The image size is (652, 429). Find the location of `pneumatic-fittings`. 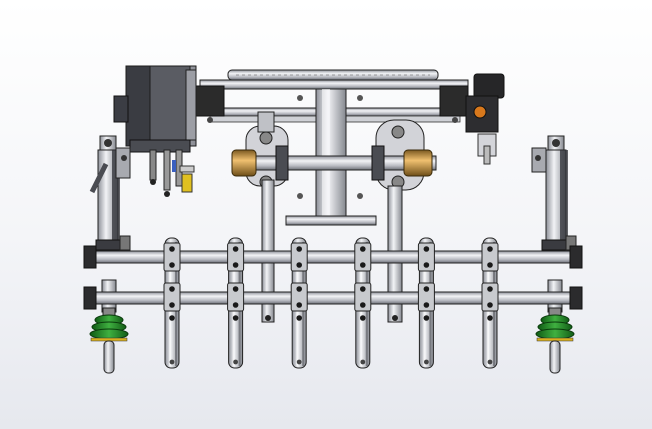

pneumatic-fittings is located at coordinates (172, 173).